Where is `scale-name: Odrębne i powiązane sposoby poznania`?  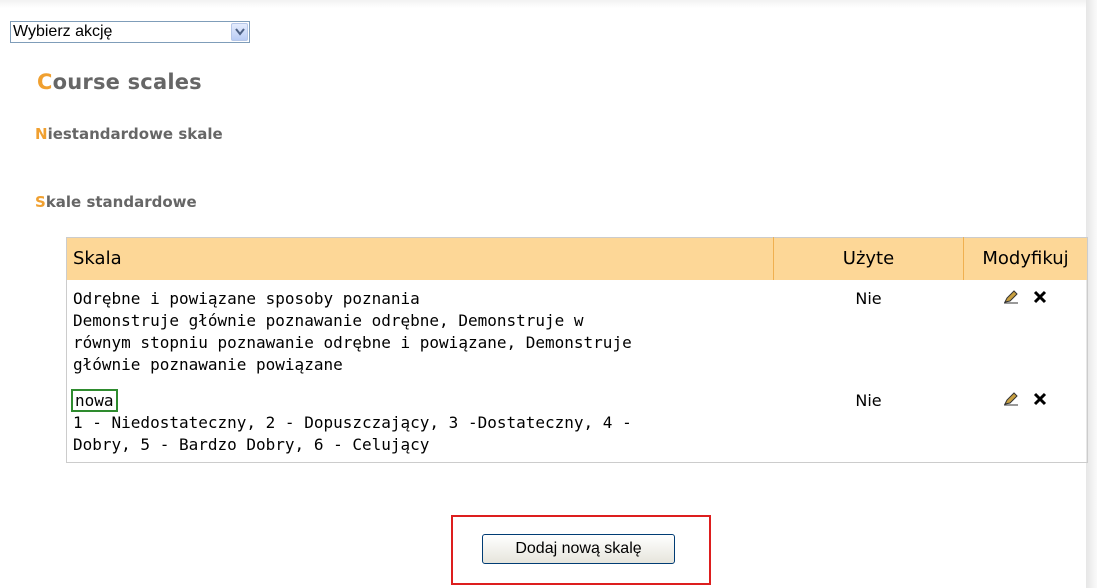
scale-name: Odrębne i powiązane sposoby poznania is located at coordinates (246, 298).